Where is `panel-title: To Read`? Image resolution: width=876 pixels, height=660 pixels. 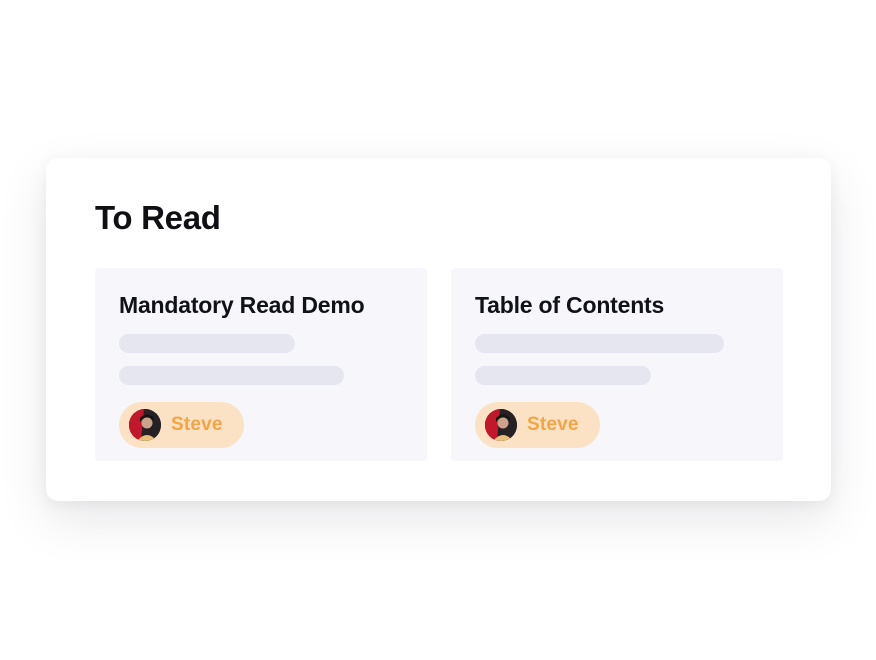 panel-title: To Read is located at coordinates (158, 217).